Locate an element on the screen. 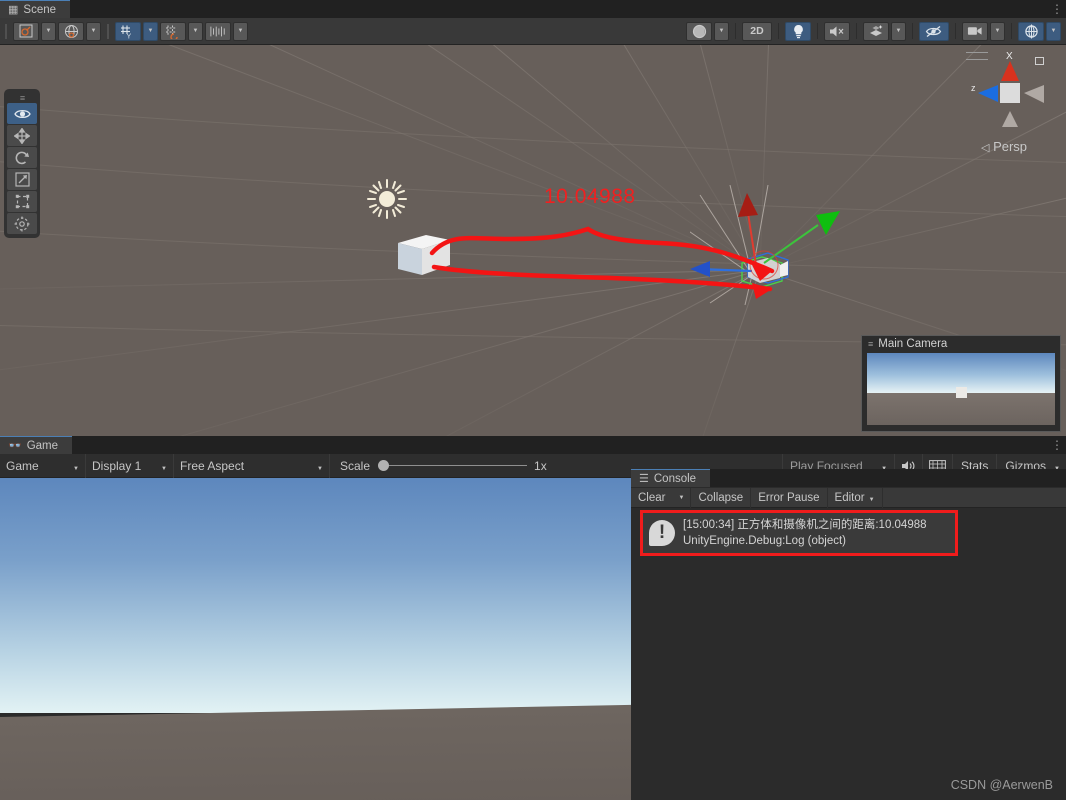  game-overflow-menu: ⋮ is located at coordinates (1057, 445).